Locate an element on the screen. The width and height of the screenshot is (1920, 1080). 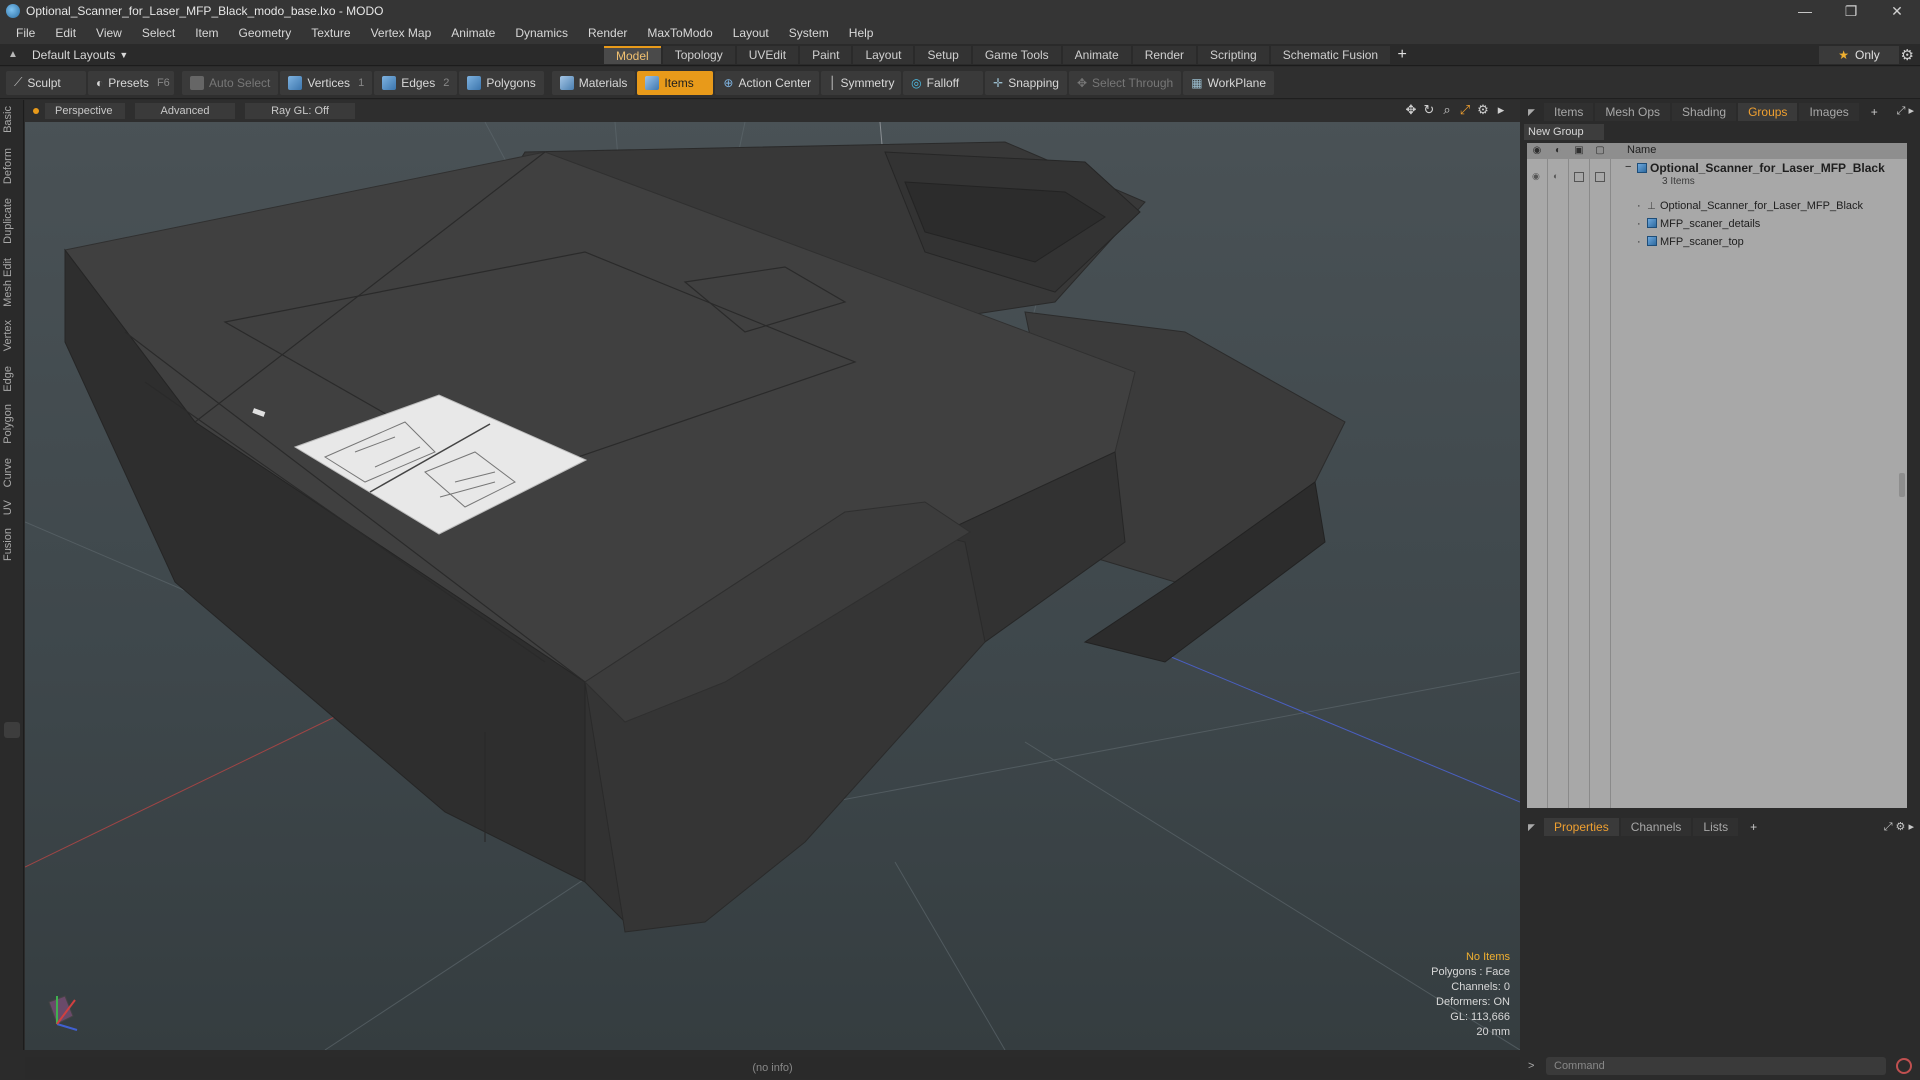
menu-item: Item is located at coordinates (206, 33).